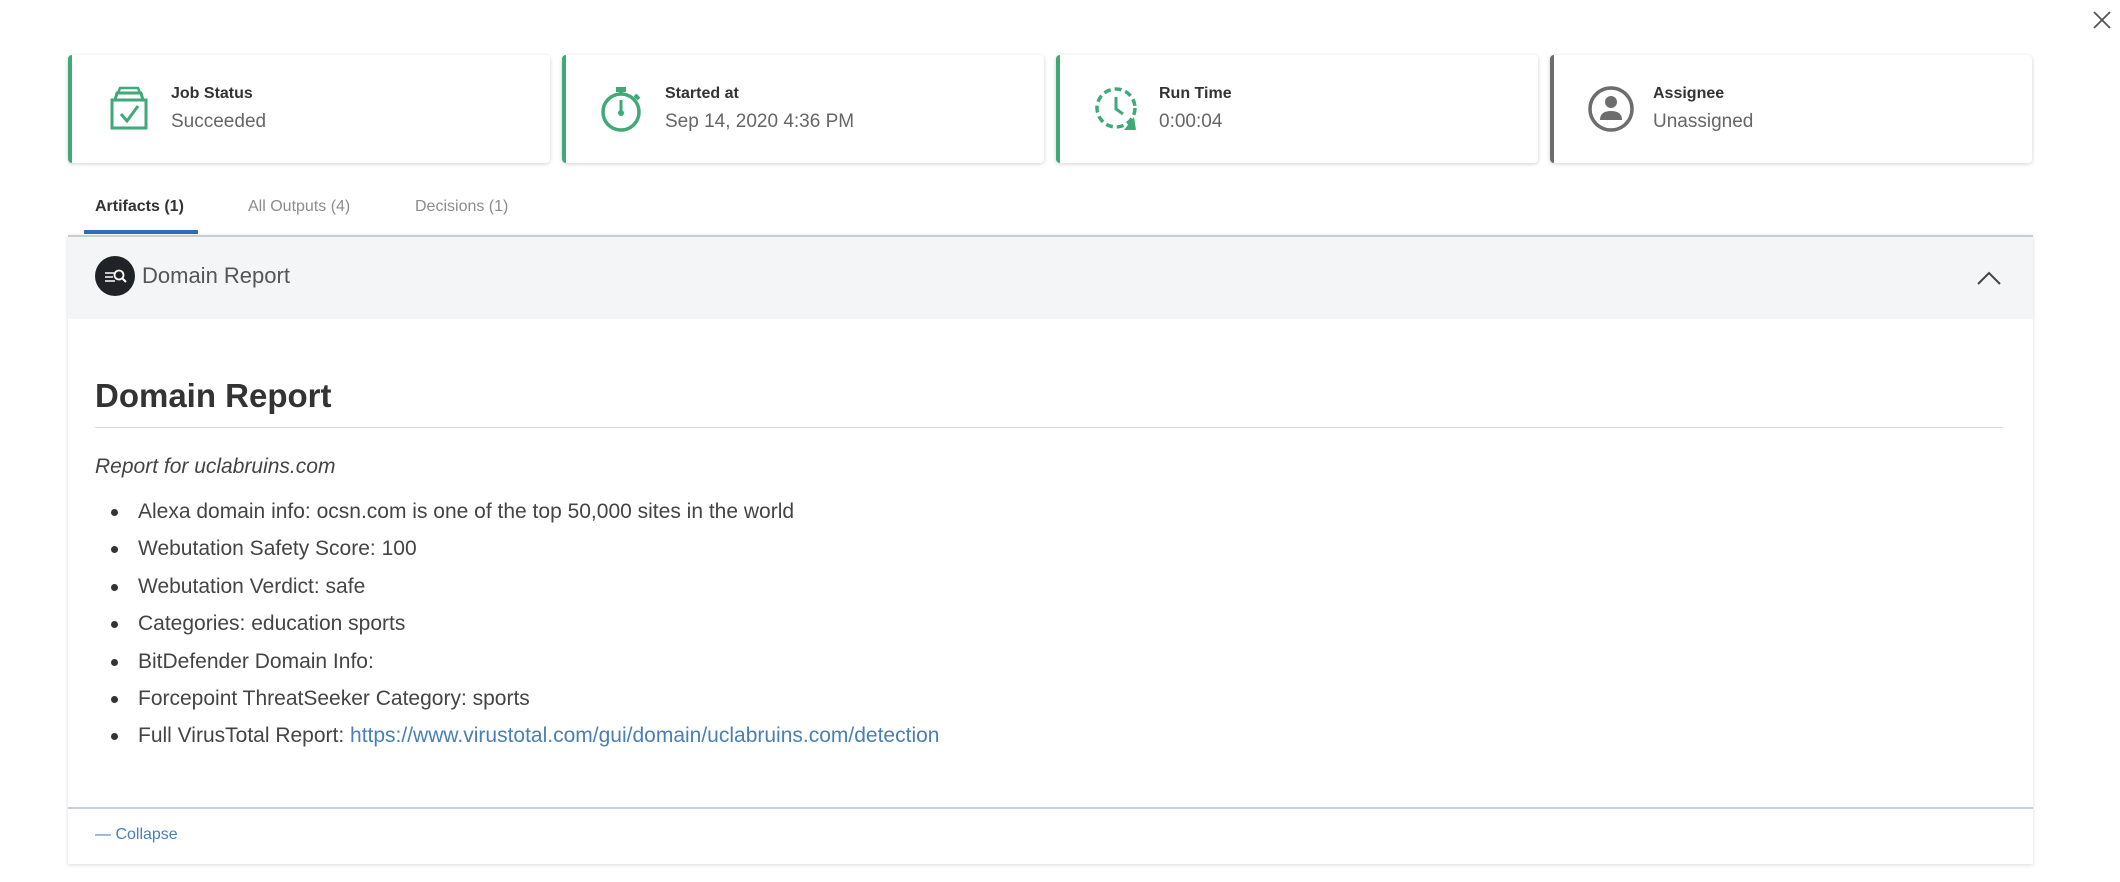 The height and width of the screenshot is (882, 2120). I want to click on tab-all-outputs: All Outputs (4), so click(299, 216).